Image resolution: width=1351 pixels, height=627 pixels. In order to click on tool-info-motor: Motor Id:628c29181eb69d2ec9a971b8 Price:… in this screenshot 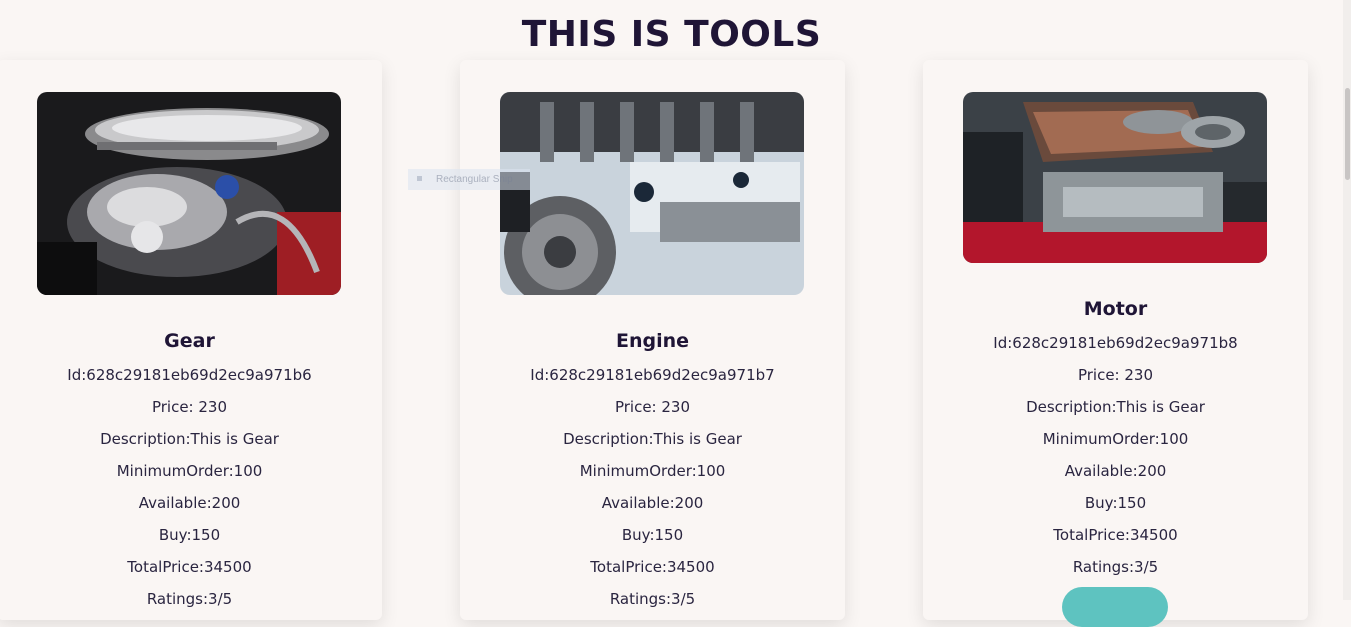, I will do `click(1115, 438)`.